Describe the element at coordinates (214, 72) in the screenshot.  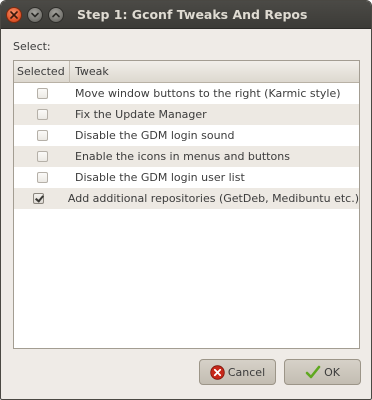
I see `column-header-tweak: Tweak` at that location.